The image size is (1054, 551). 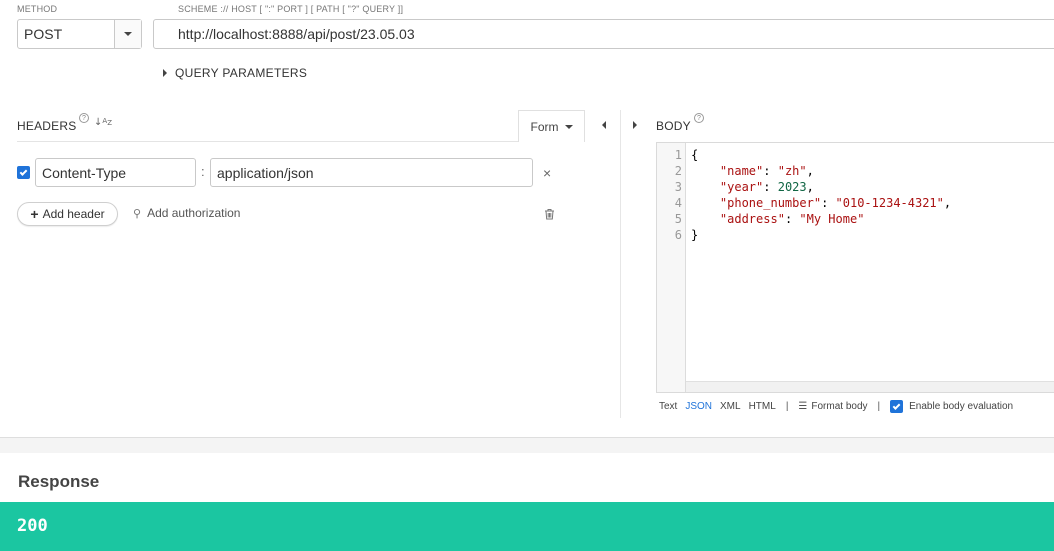 I want to click on response-title: Response, so click(x=59, y=481).